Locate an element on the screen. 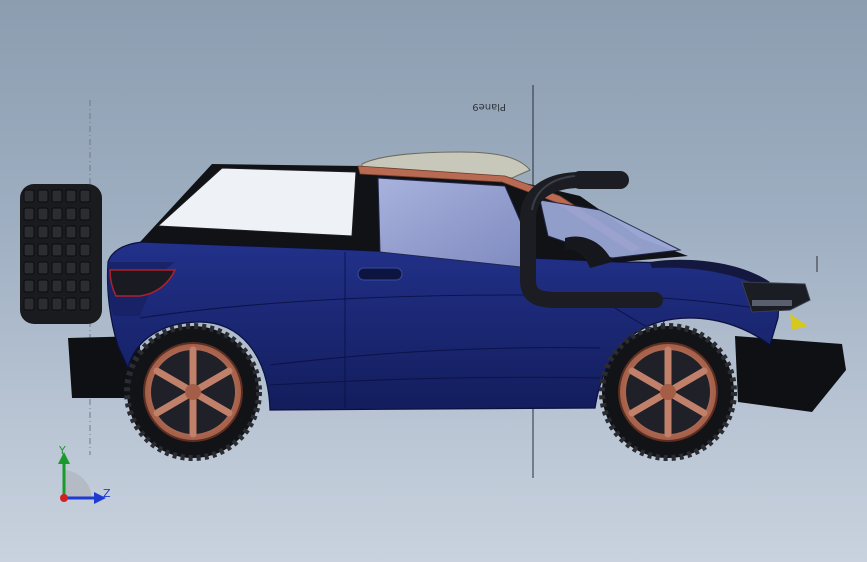 This screenshot has width=867, height=562. side-window is located at coordinates (454, 223).